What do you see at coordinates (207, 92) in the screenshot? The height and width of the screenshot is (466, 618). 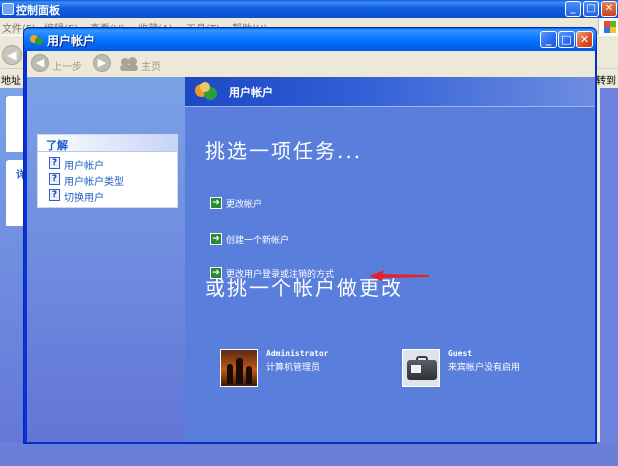 I see `user-accounts-header-icon` at bounding box center [207, 92].